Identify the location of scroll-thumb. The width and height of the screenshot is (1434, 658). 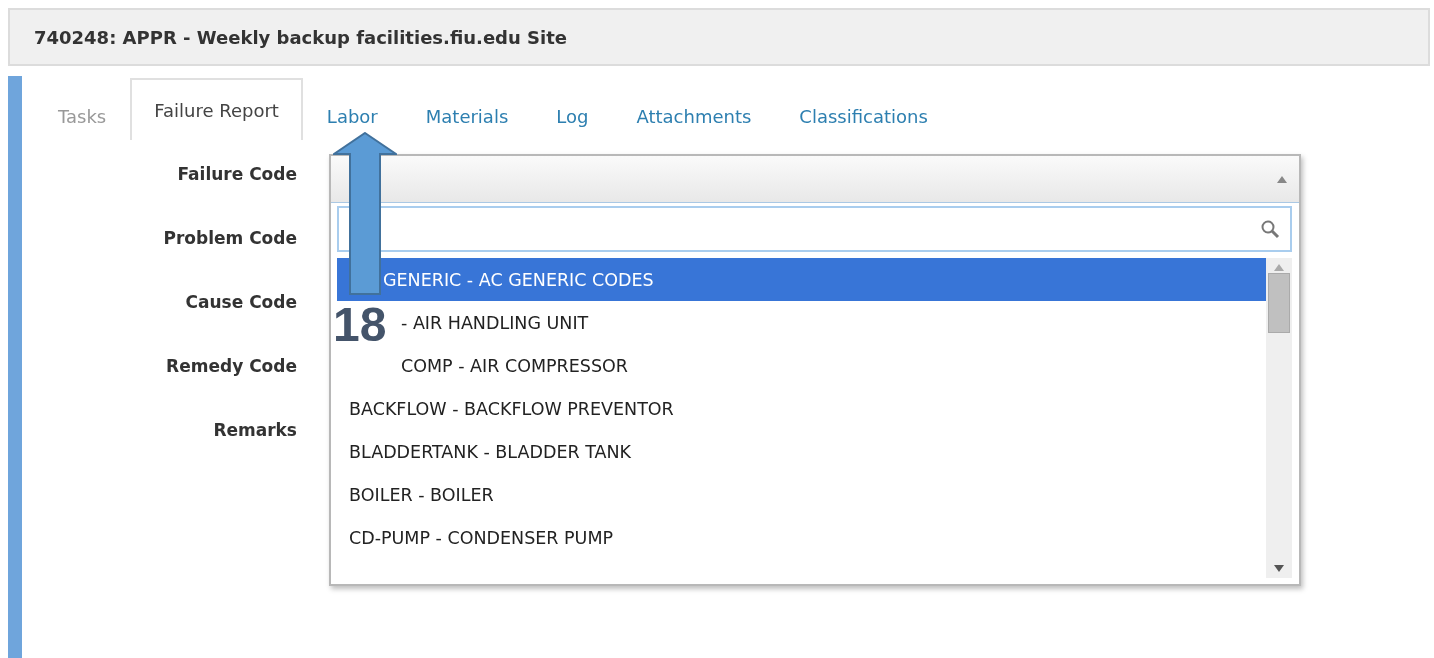
(1279, 303).